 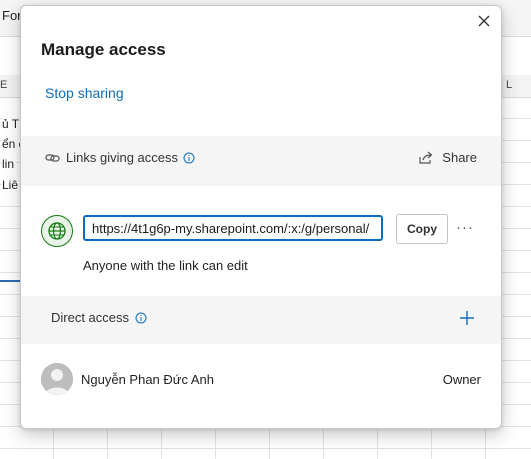 I want to click on link-permission-text: Anyone with the link can edit, so click(x=165, y=265).